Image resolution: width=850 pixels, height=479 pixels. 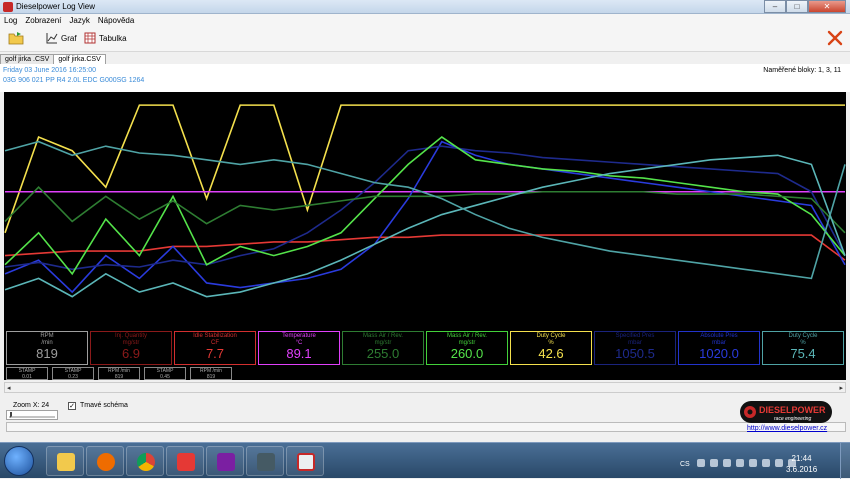 I want to click on menu-language: Jazyk, so click(x=79, y=20).